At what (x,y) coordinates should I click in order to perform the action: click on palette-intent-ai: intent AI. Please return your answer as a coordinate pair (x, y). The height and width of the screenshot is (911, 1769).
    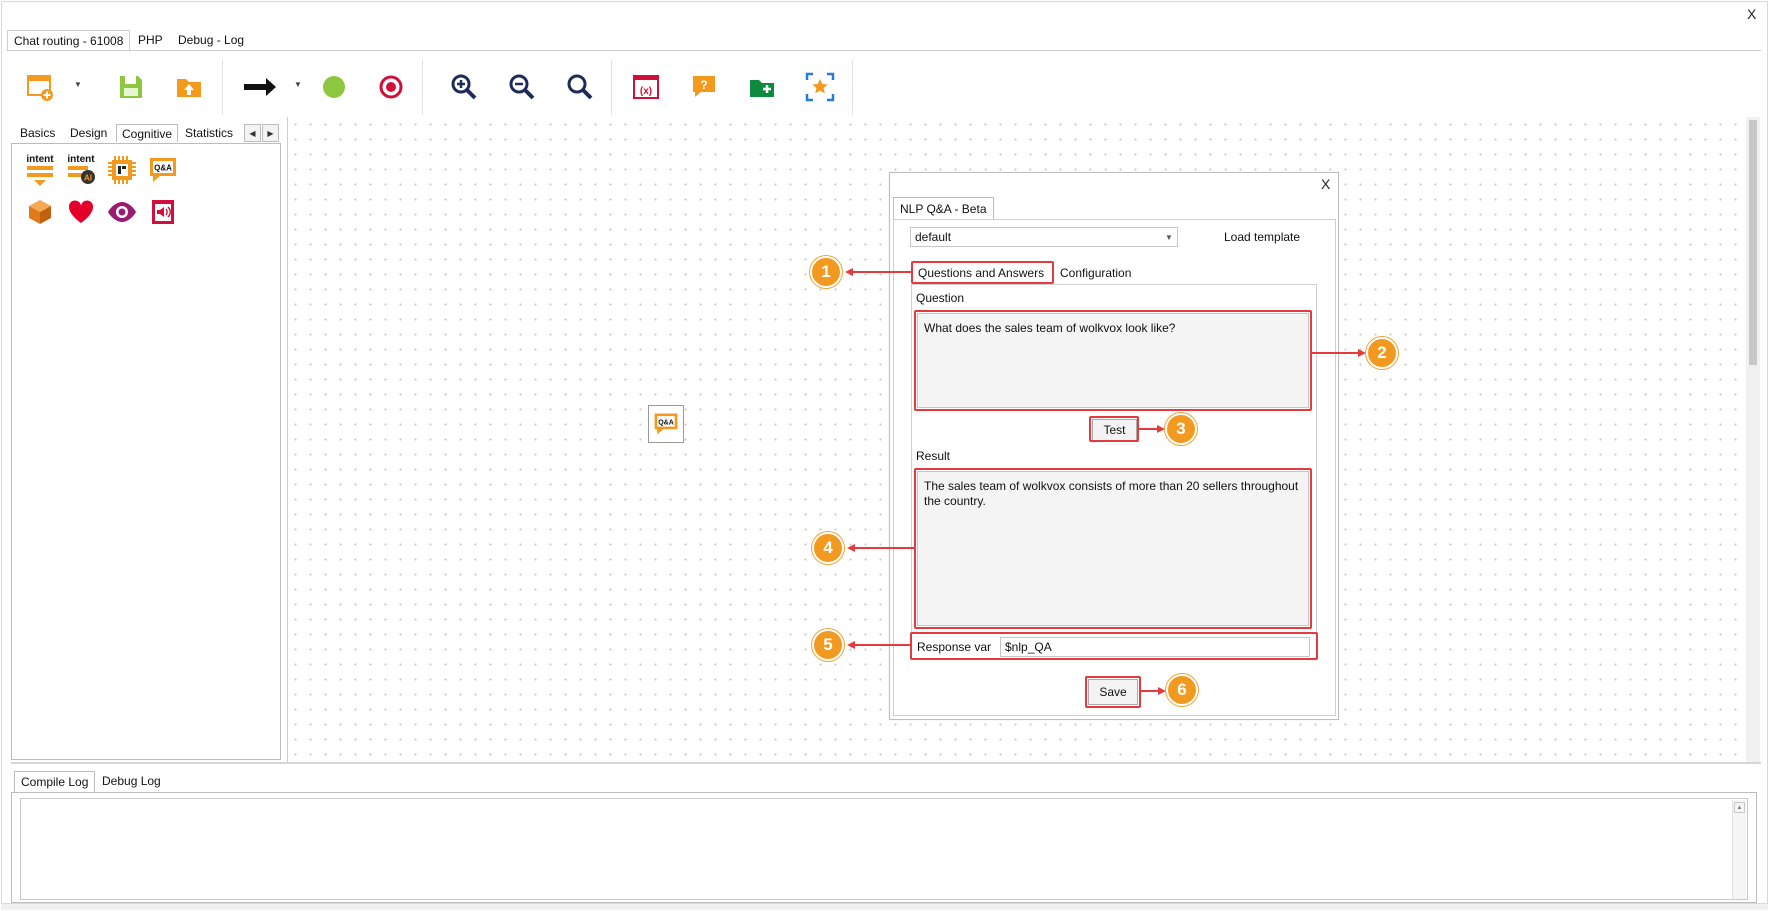
    Looking at the image, I should click on (81, 170).